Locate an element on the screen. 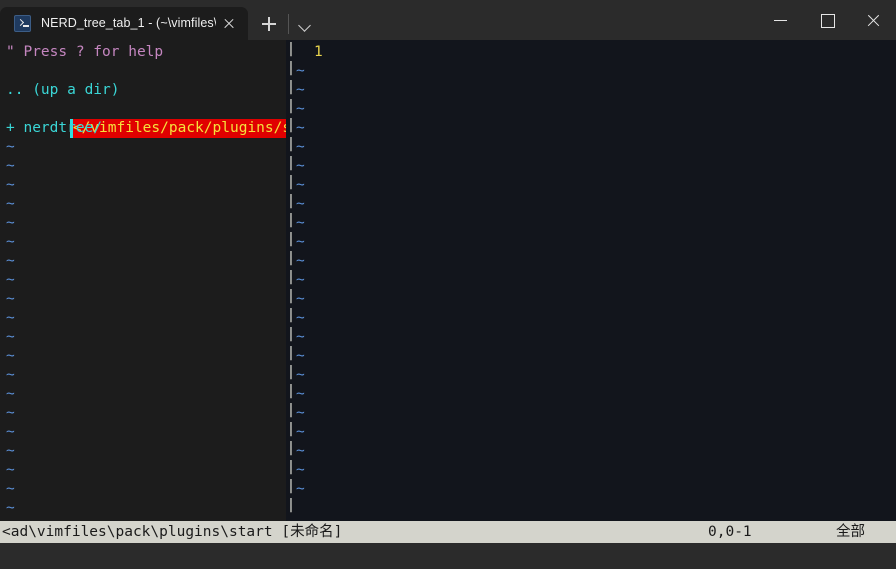 The width and height of the screenshot is (896, 569). tab-strip: NERD_tree_tab_1 - (~\vimfiles\ is located at coordinates (124, 20).